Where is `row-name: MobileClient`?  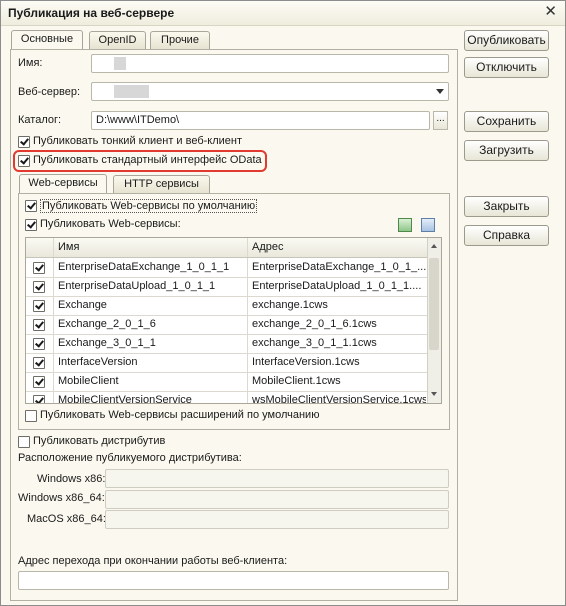 row-name: MobileClient is located at coordinates (88, 381).